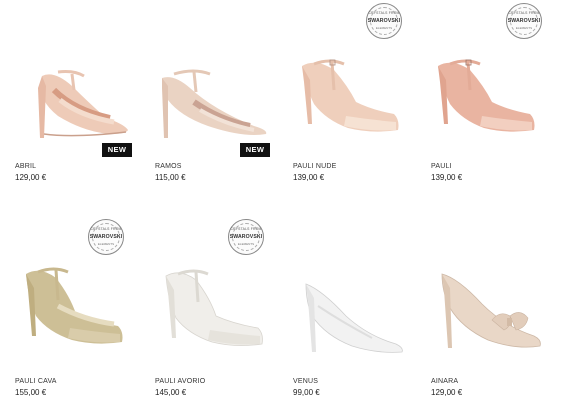  I want to click on product-name: ABRIL, so click(25, 166).